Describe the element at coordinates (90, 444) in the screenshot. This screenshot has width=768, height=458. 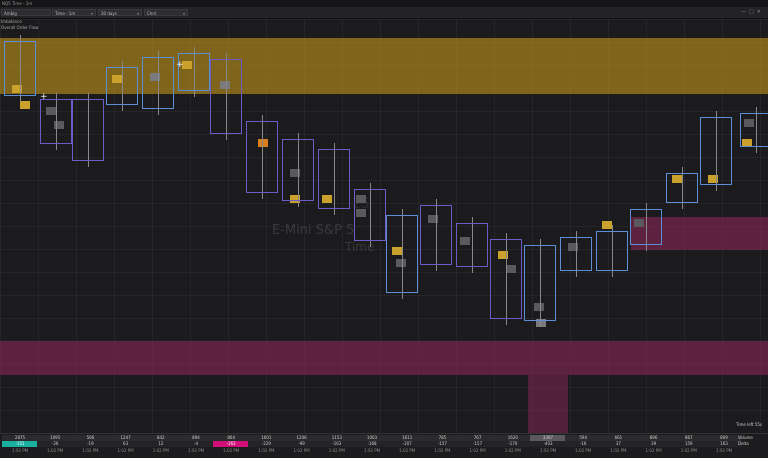
I see `delta-cell: -19` at that location.